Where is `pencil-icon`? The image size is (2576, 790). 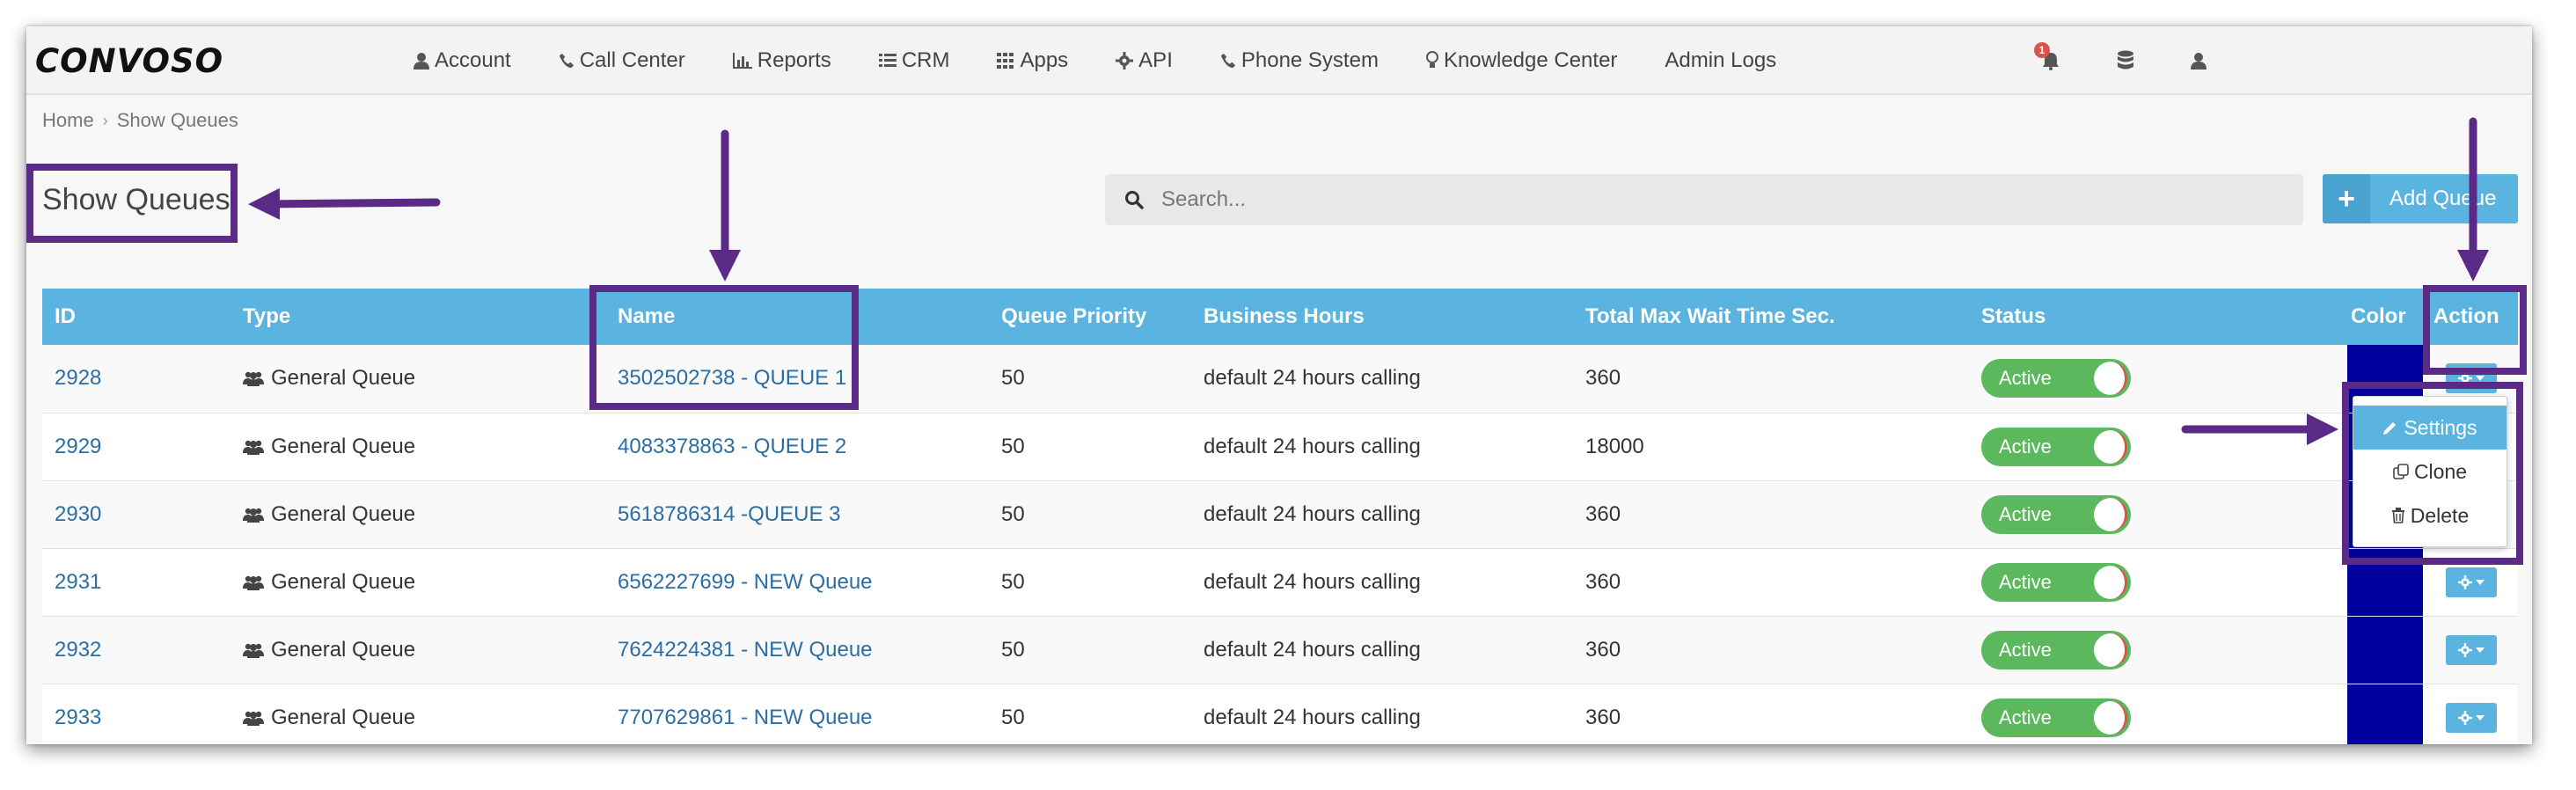 pencil-icon is located at coordinates (2390, 429).